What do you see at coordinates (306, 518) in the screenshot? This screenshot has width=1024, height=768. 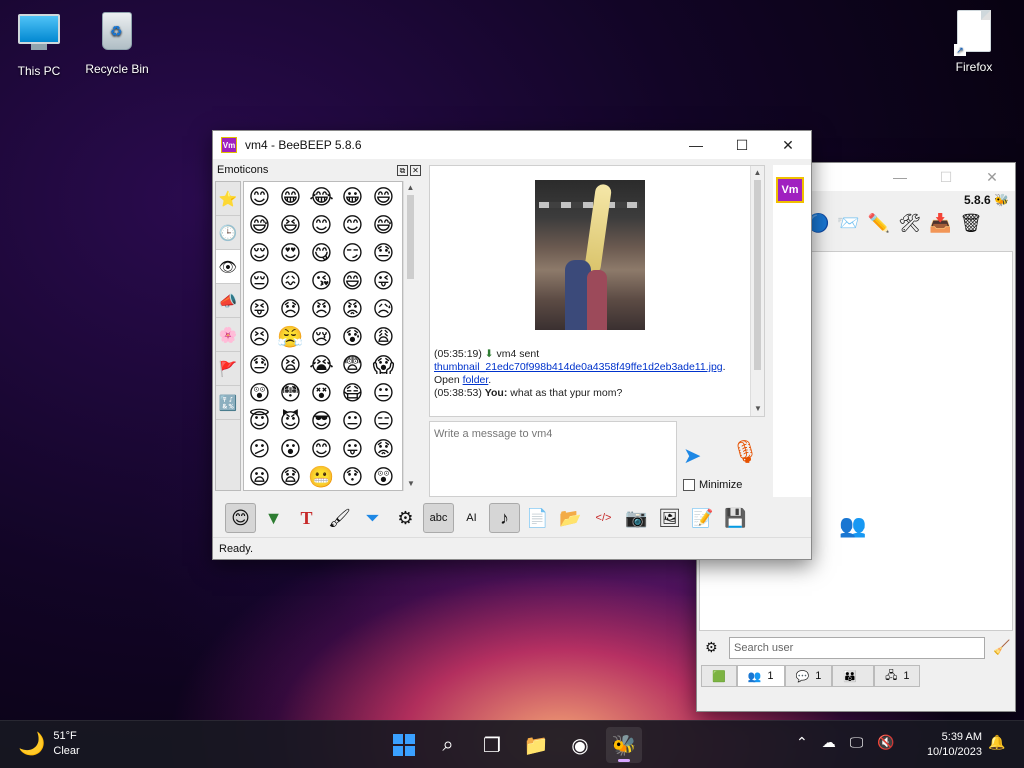 I see `font-icon: T` at bounding box center [306, 518].